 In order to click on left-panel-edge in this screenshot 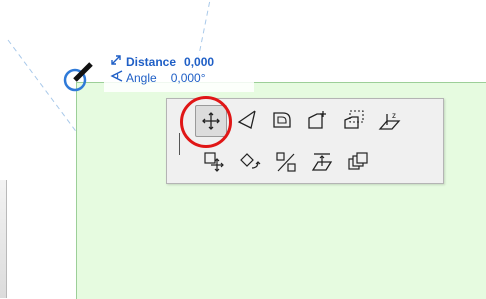, I will do `click(3, 239)`.